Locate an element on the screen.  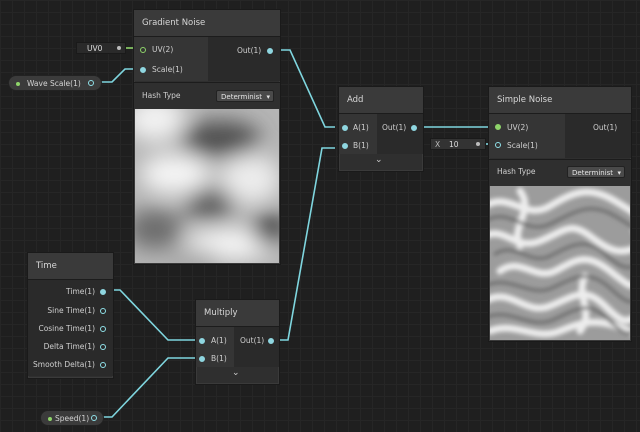
time-output-port is located at coordinates (103, 292).